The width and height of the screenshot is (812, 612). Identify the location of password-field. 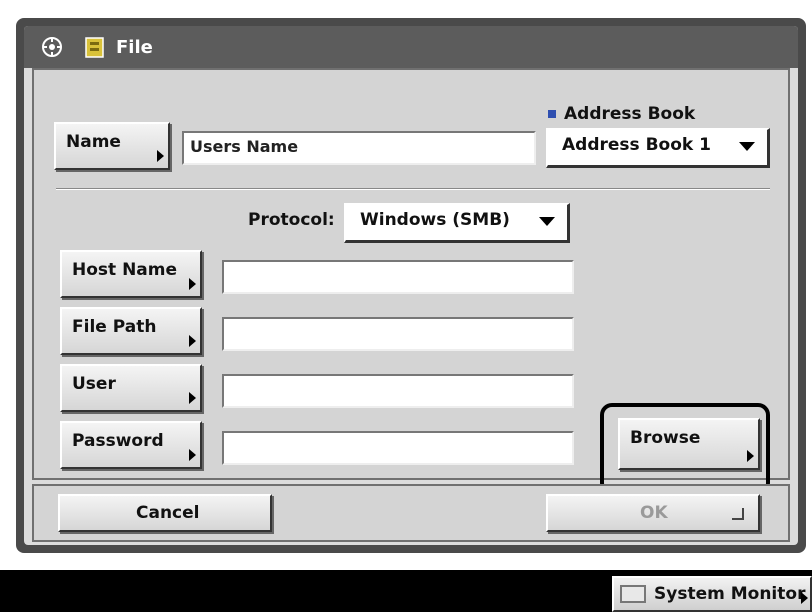
(398, 448).